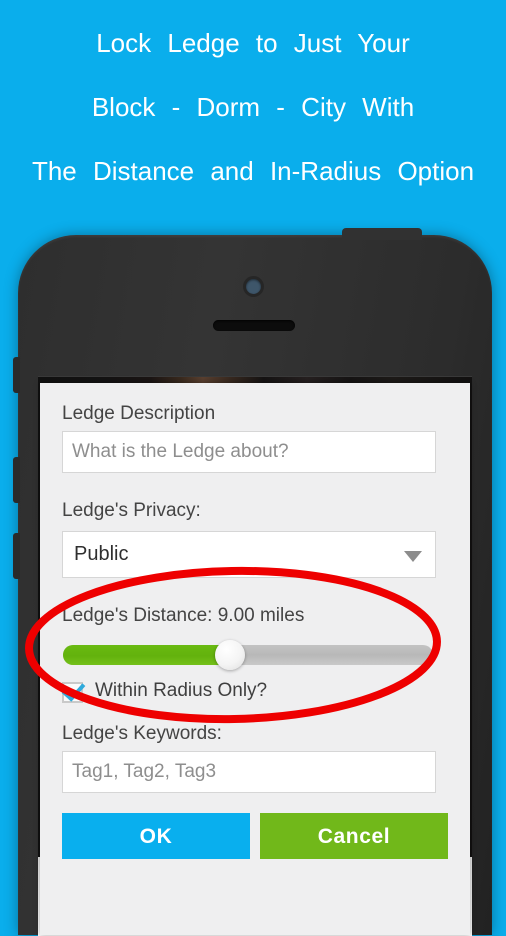 The image size is (506, 936). Describe the element at coordinates (183, 615) in the screenshot. I see `ledge-distance-label: Ledge's Distance: 9.00 miles` at that location.